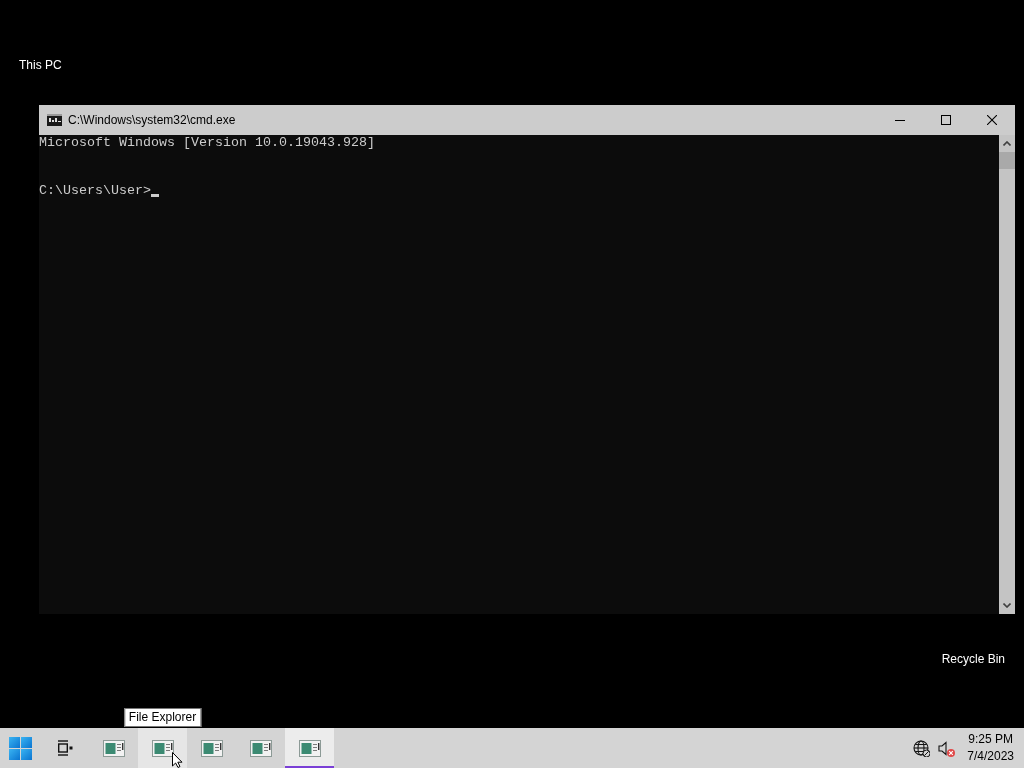 This screenshot has width=1024, height=768. What do you see at coordinates (990, 748) in the screenshot?
I see `clock: 9:25 PM 7/4/2023` at bounding box center [990, 748].